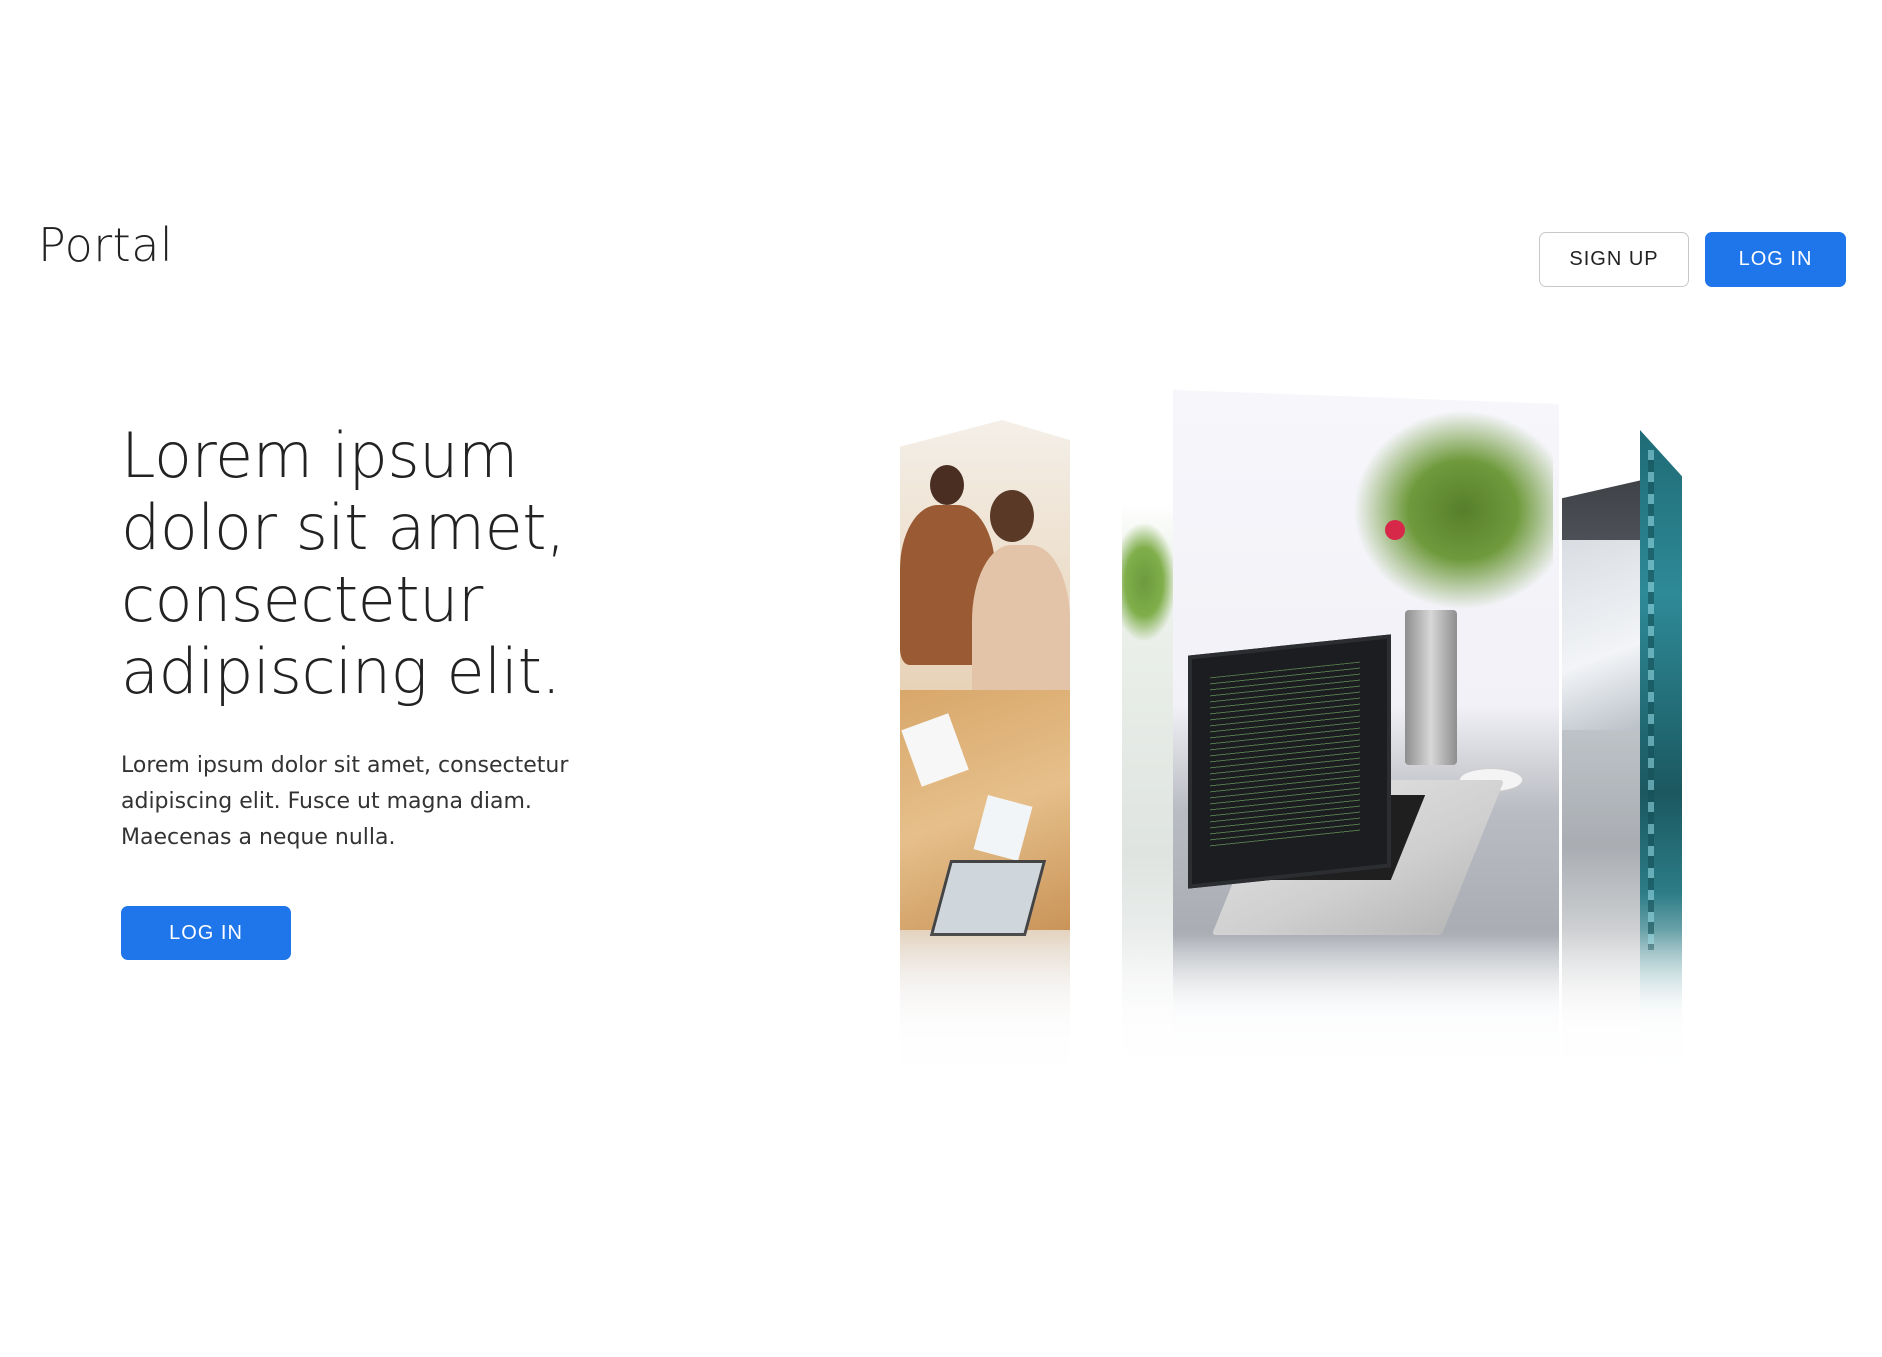 This screenshot has height=1357, width=1882. What do you see at coordinates (206, 933) in the screenshot?
I see `hero-log-in-button: LOG IN` at bounding box center [206, 933].